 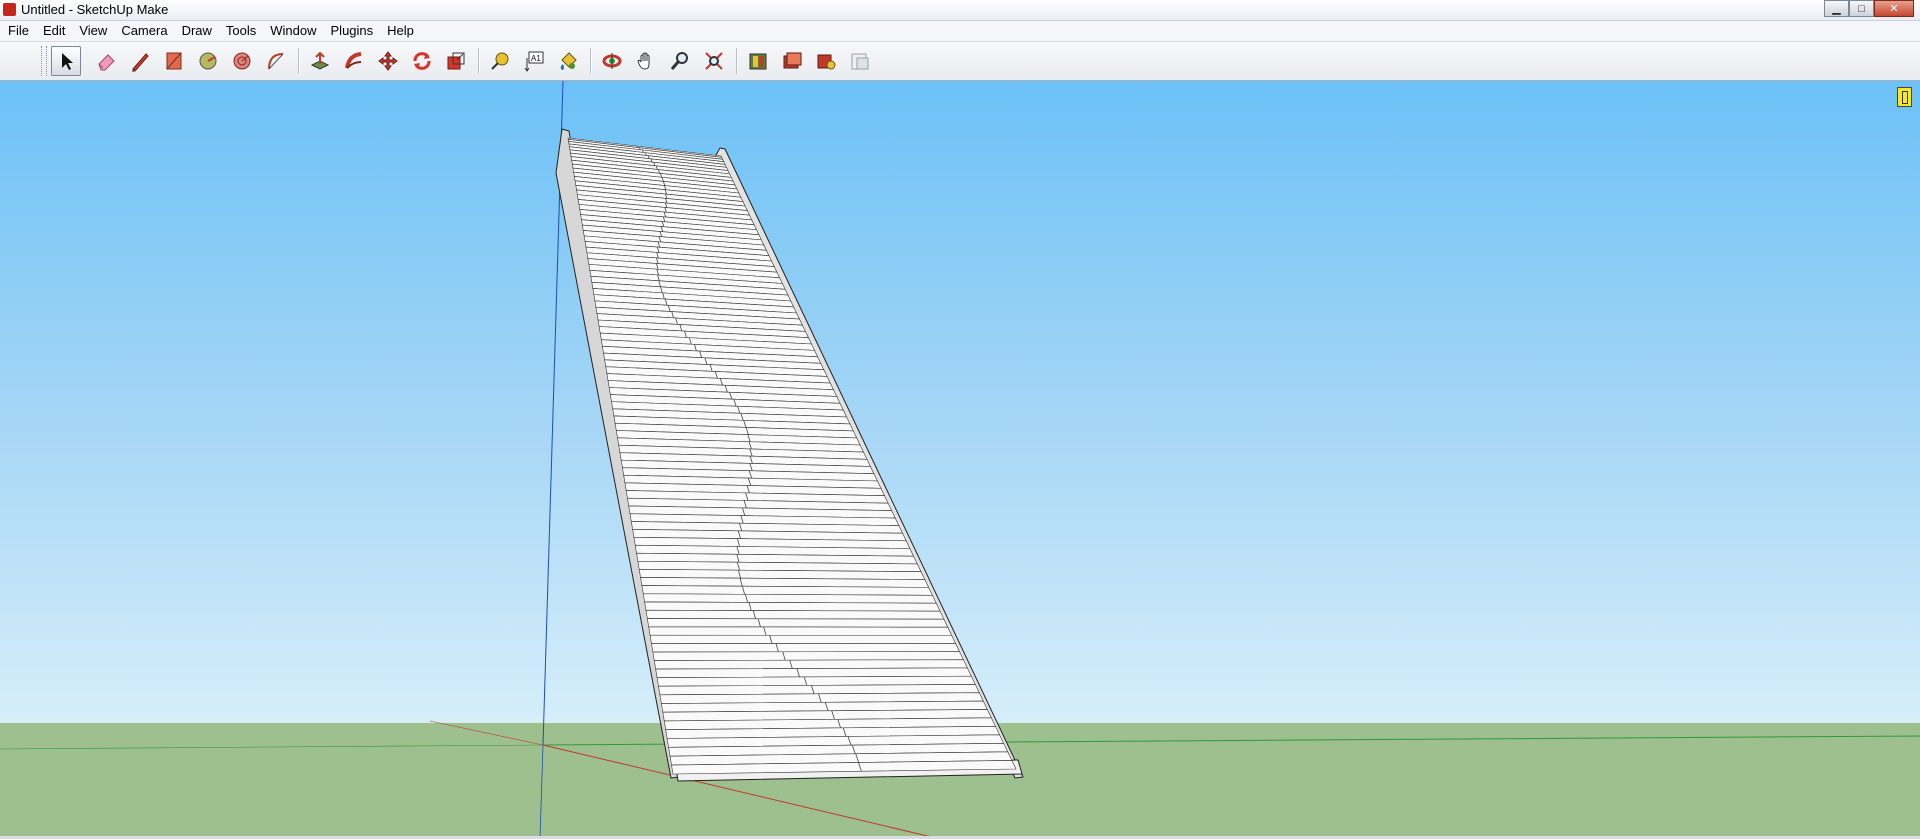 I want to click on menu-file: File, so click(x=18, y=31).